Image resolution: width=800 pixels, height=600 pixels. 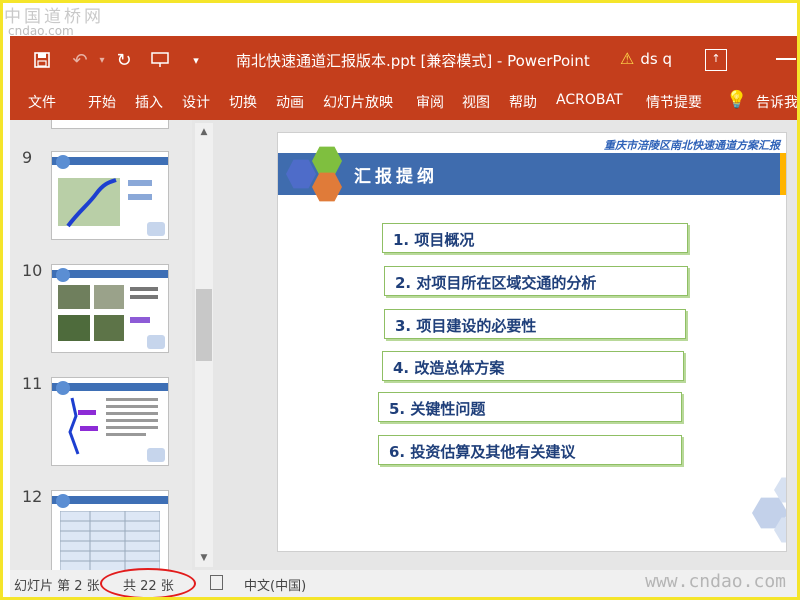 I want to click on slide-number: 11, so click(x=32, y=383).